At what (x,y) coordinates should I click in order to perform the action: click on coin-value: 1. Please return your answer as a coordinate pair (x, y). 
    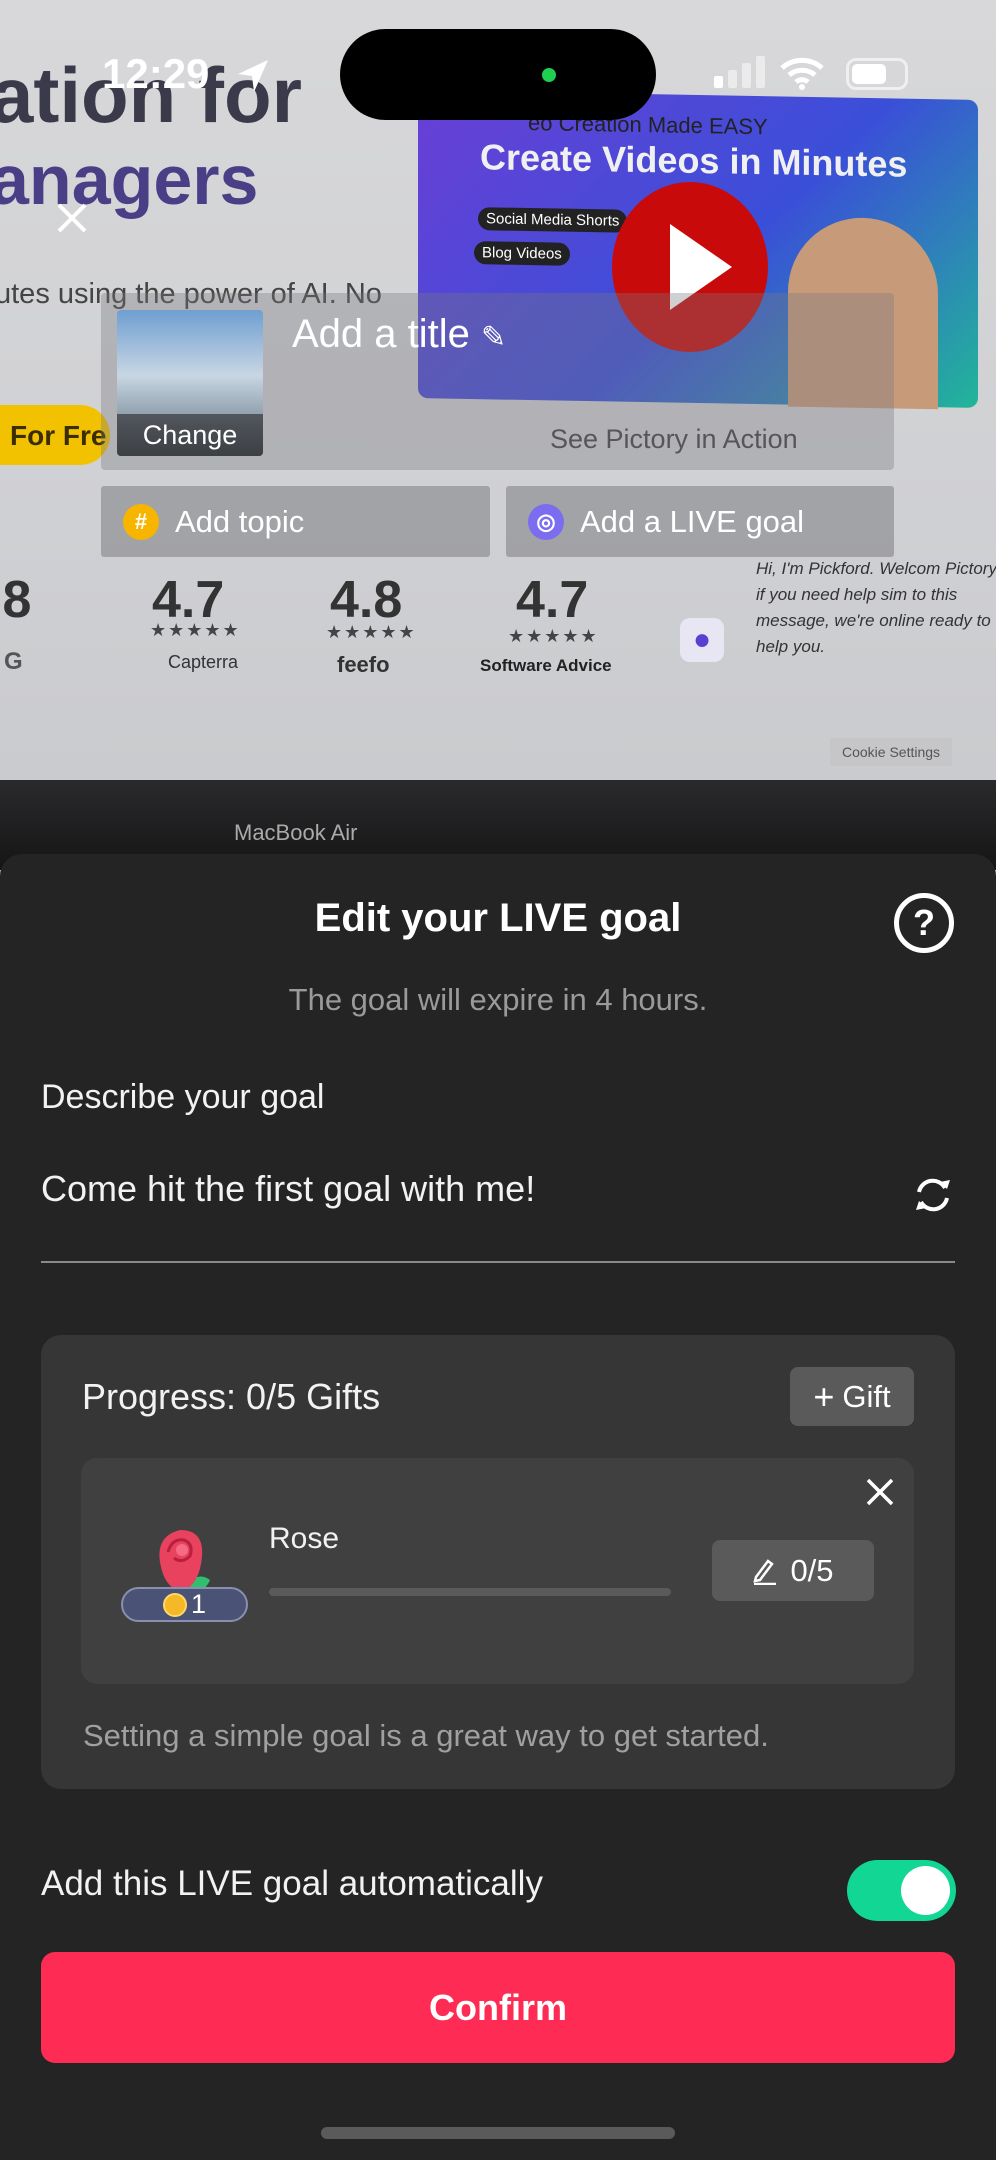
    Looking at the image, I should click on (198, 1604).